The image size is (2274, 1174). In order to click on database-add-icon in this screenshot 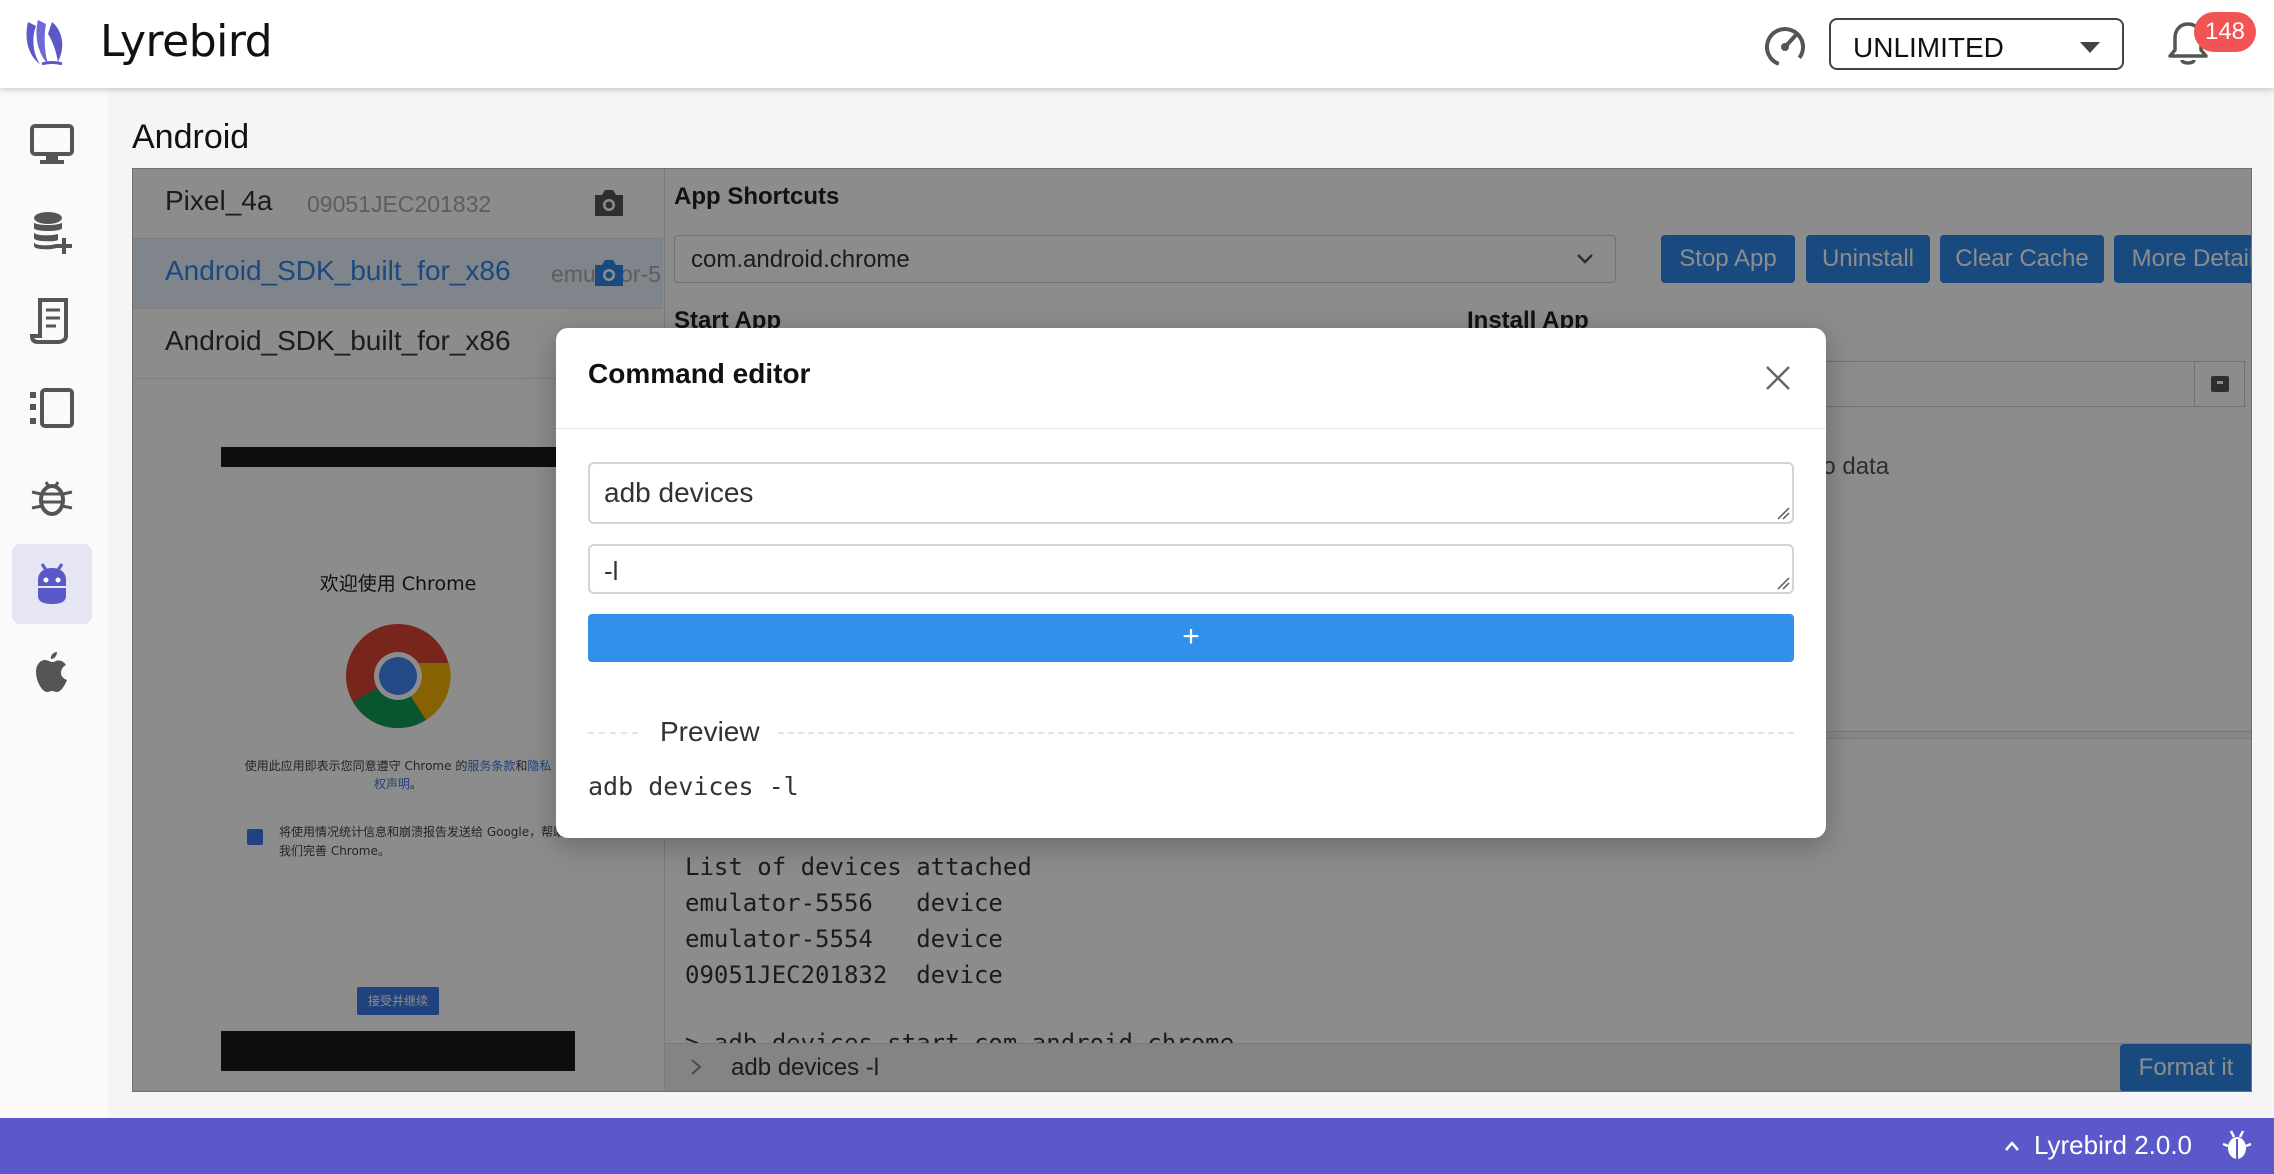, I will do `click(53, 233)`.